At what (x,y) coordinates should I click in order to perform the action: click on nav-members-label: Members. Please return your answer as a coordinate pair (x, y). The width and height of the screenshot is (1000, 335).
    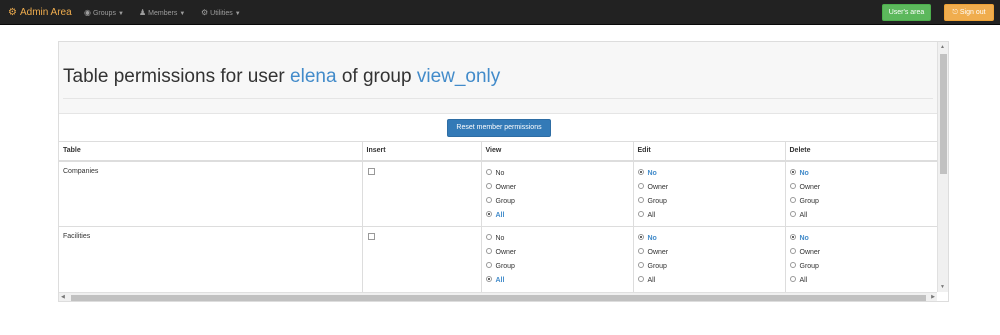
    Looking at the image, I should click on (163, 13).